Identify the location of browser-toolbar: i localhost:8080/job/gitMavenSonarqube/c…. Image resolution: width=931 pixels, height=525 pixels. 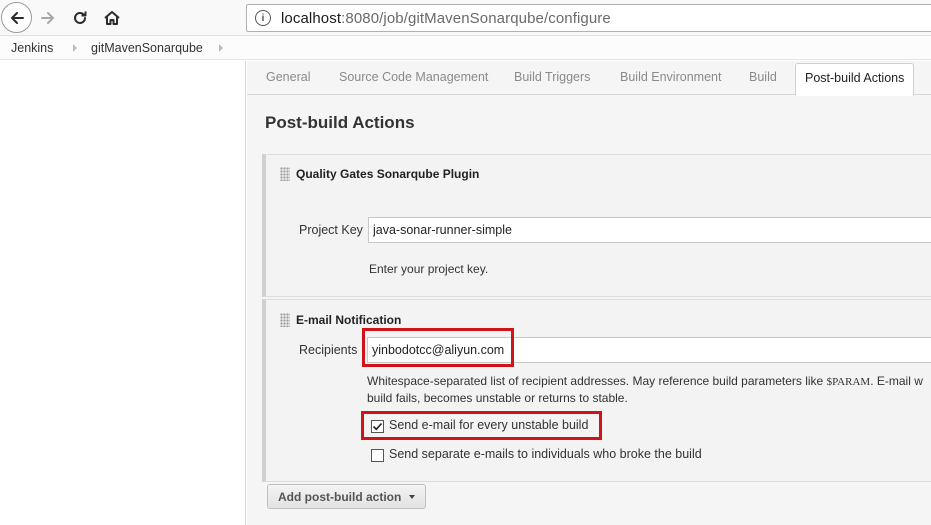
(465, 18).